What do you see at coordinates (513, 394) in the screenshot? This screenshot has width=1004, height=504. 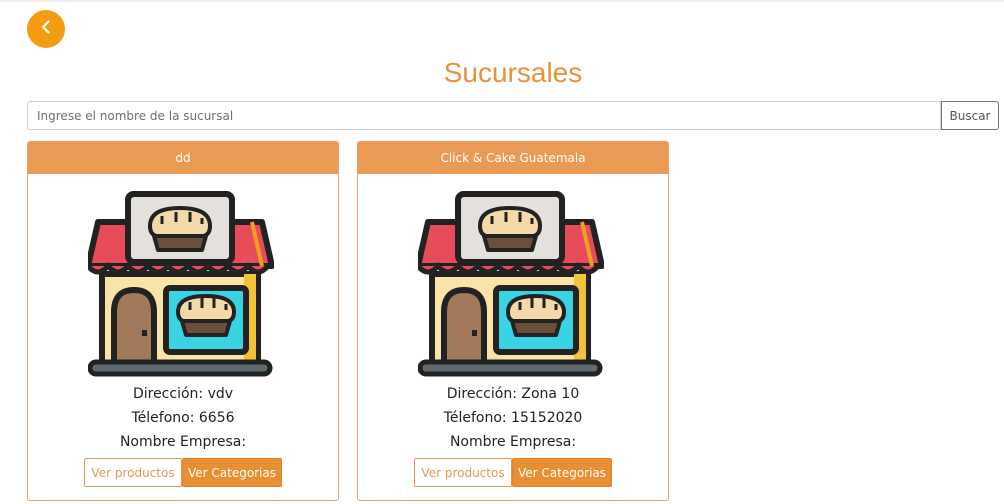 I see `branch-address: Dirección: Zona 10` at bounding box center [513, 394].